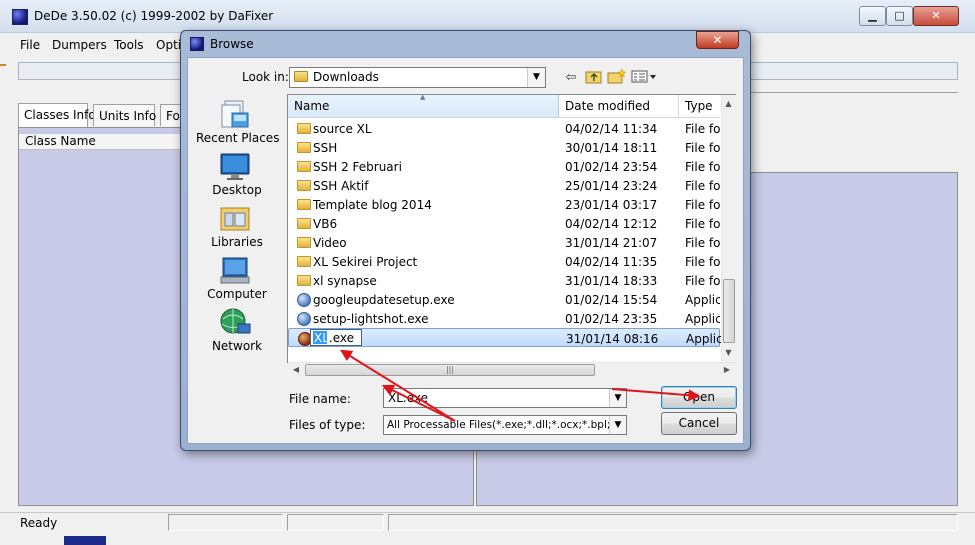  Describe the element at coordinates (365, 262) in the screenshot. I see `file-name: XL Sekirei Project` at that location.